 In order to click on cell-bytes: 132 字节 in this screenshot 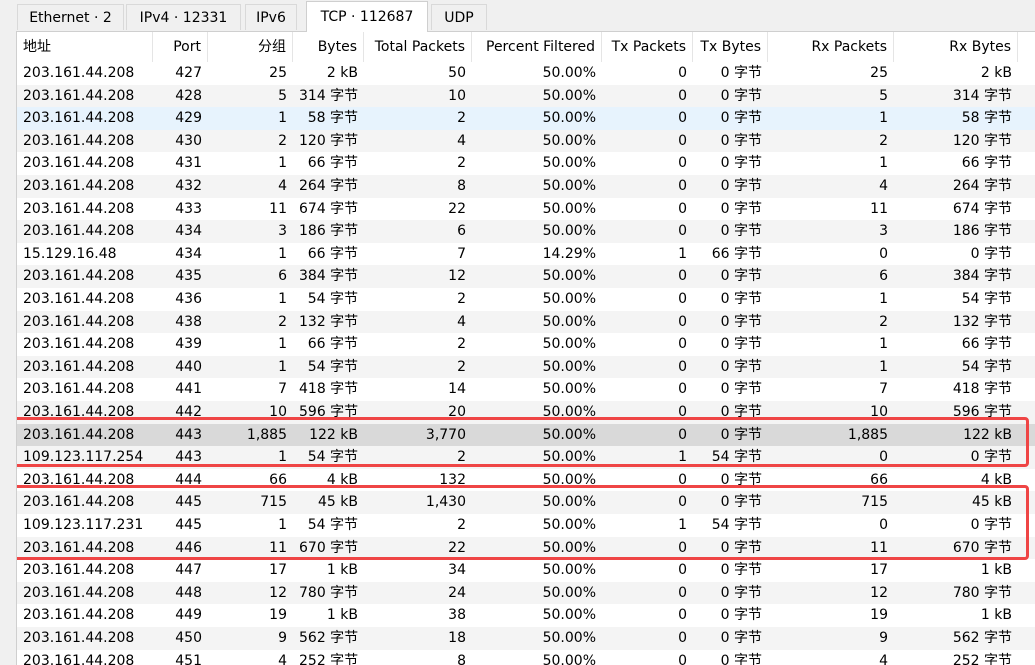, I will do `click(329, 321)`.